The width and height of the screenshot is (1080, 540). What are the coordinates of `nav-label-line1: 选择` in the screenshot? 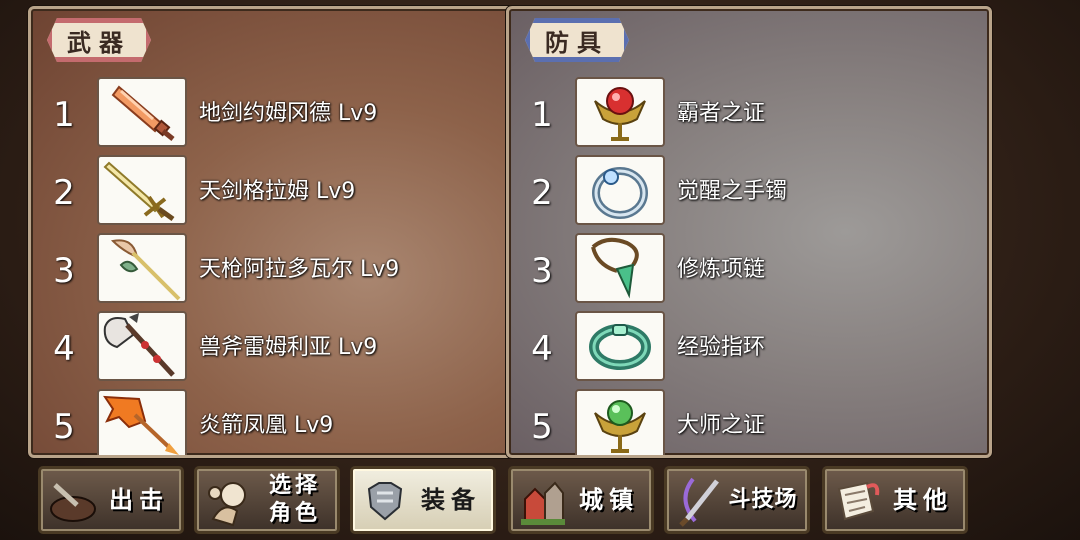 It's located at (294, 485).